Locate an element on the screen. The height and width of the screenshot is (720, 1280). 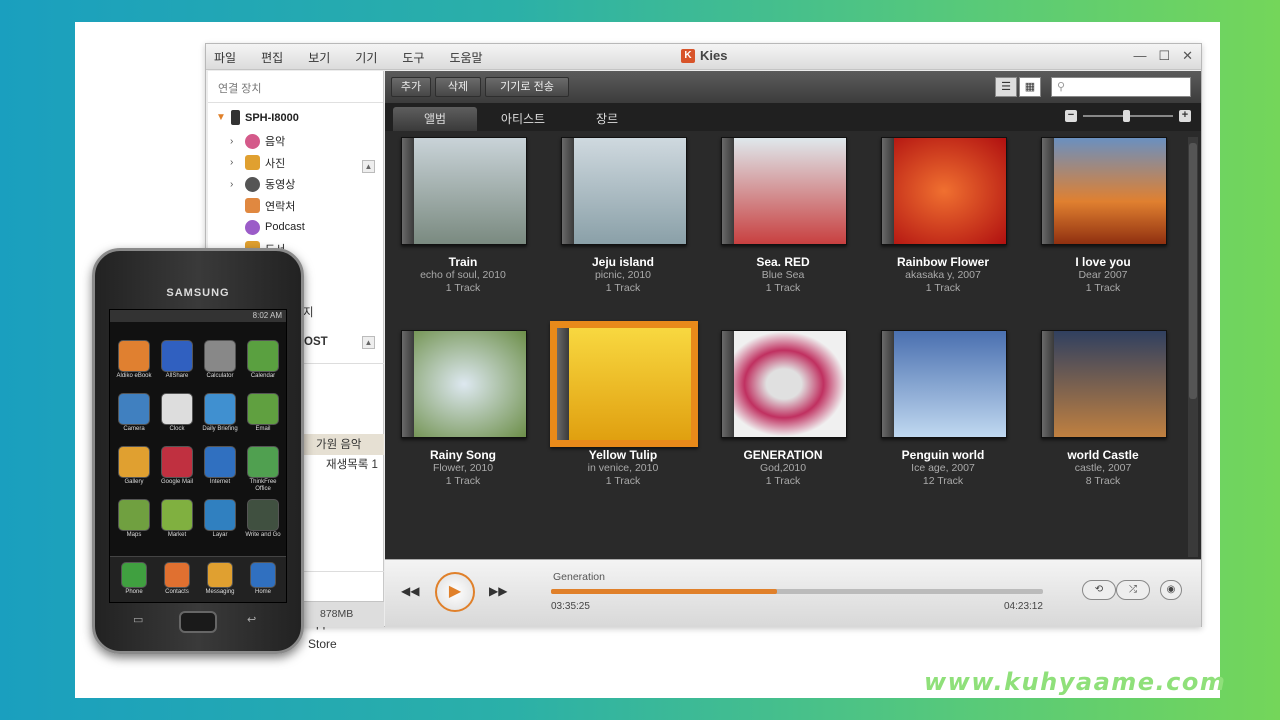
film-reel-icon is located at coordinates (252, 184).